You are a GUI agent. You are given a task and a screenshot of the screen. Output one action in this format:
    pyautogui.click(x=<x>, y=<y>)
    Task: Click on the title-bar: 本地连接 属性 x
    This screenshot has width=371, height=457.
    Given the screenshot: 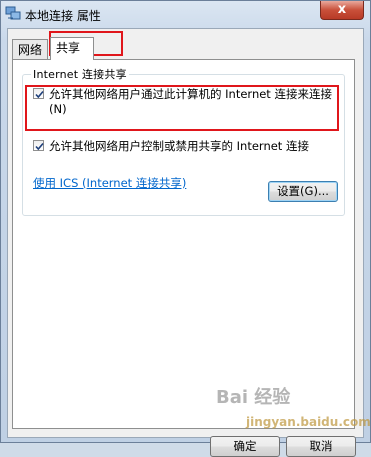 What is the action you would take?
    pyautogui.click(x=185, y=14)
    